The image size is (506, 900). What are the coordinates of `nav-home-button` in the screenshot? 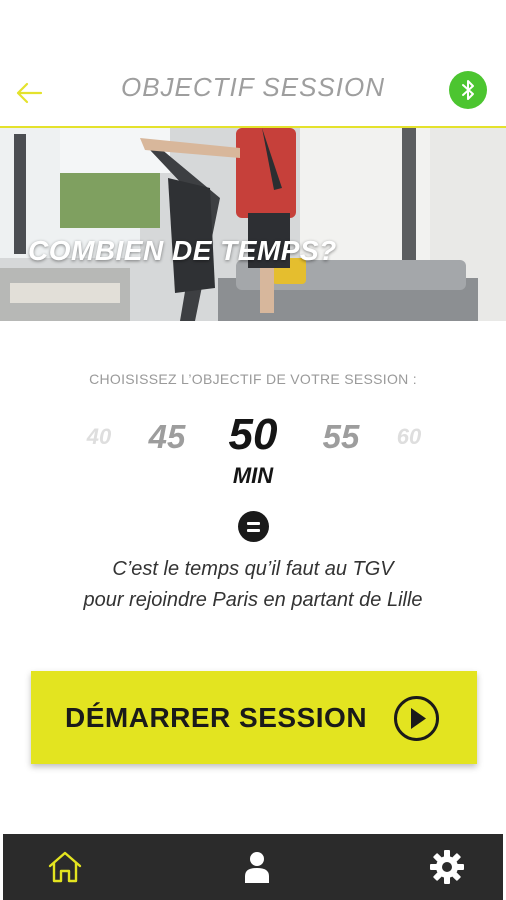 It's located at (65, 867).